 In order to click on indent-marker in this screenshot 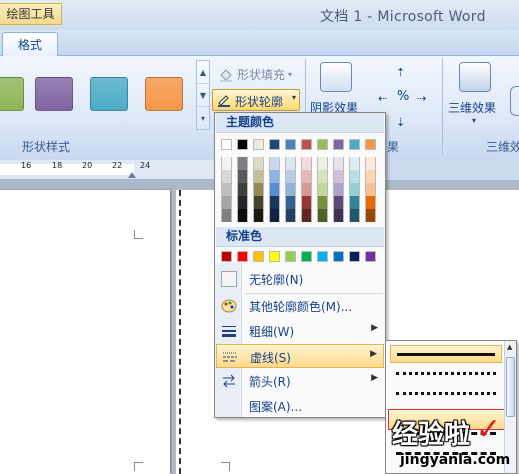, I will do `click(132, 175)`.